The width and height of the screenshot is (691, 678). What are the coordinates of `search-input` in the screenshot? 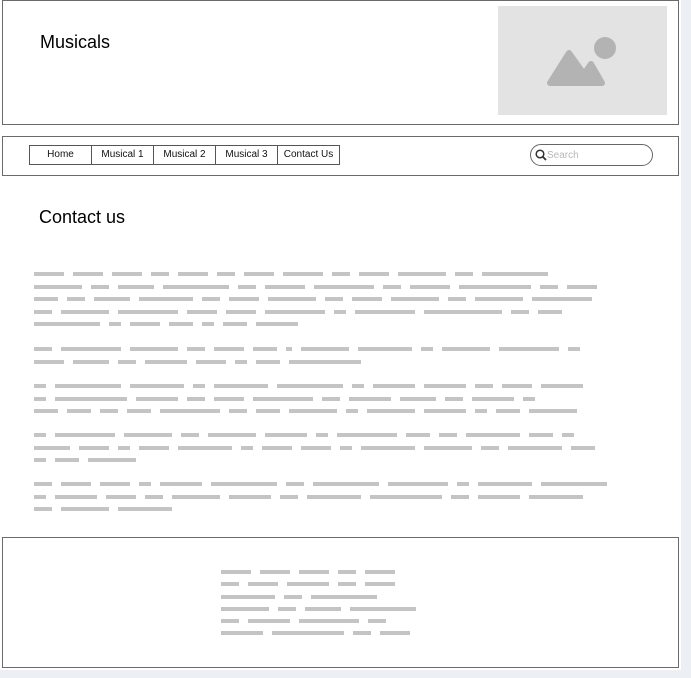 It's located at (596, 155).